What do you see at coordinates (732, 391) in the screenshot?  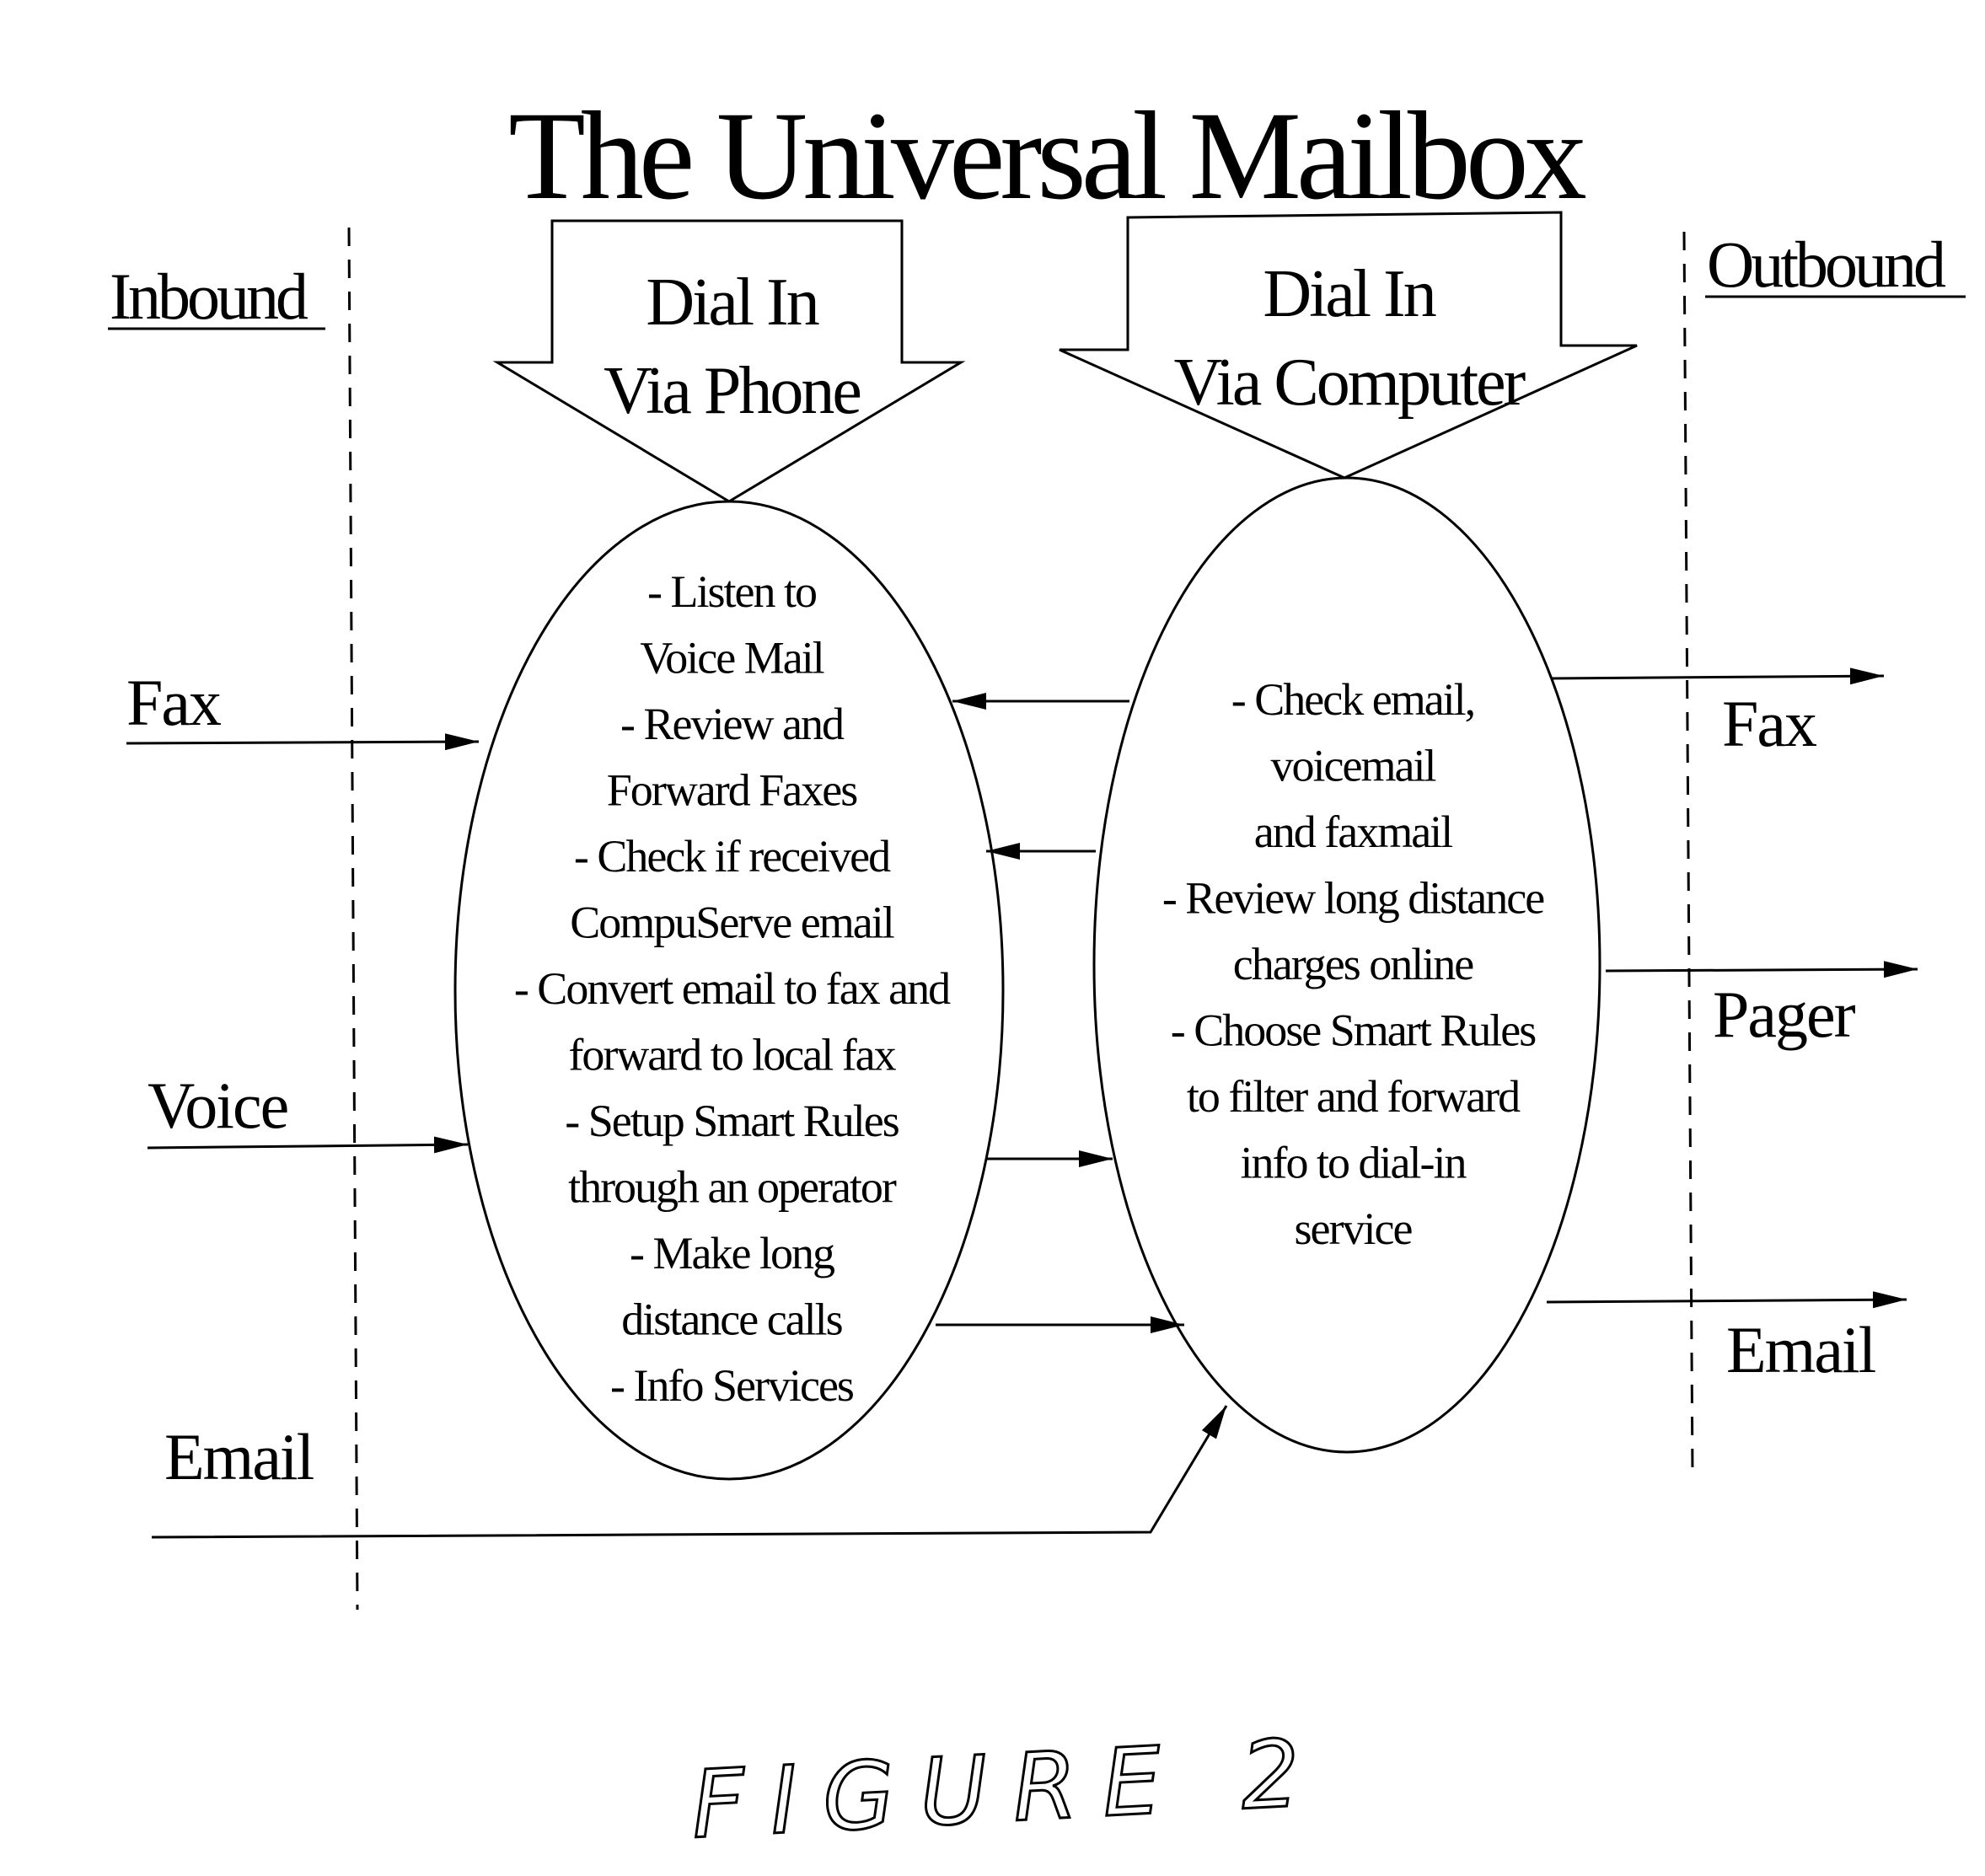 I see `dial-in-phone-line2: Via Phone` at bounding box center [732, 391].